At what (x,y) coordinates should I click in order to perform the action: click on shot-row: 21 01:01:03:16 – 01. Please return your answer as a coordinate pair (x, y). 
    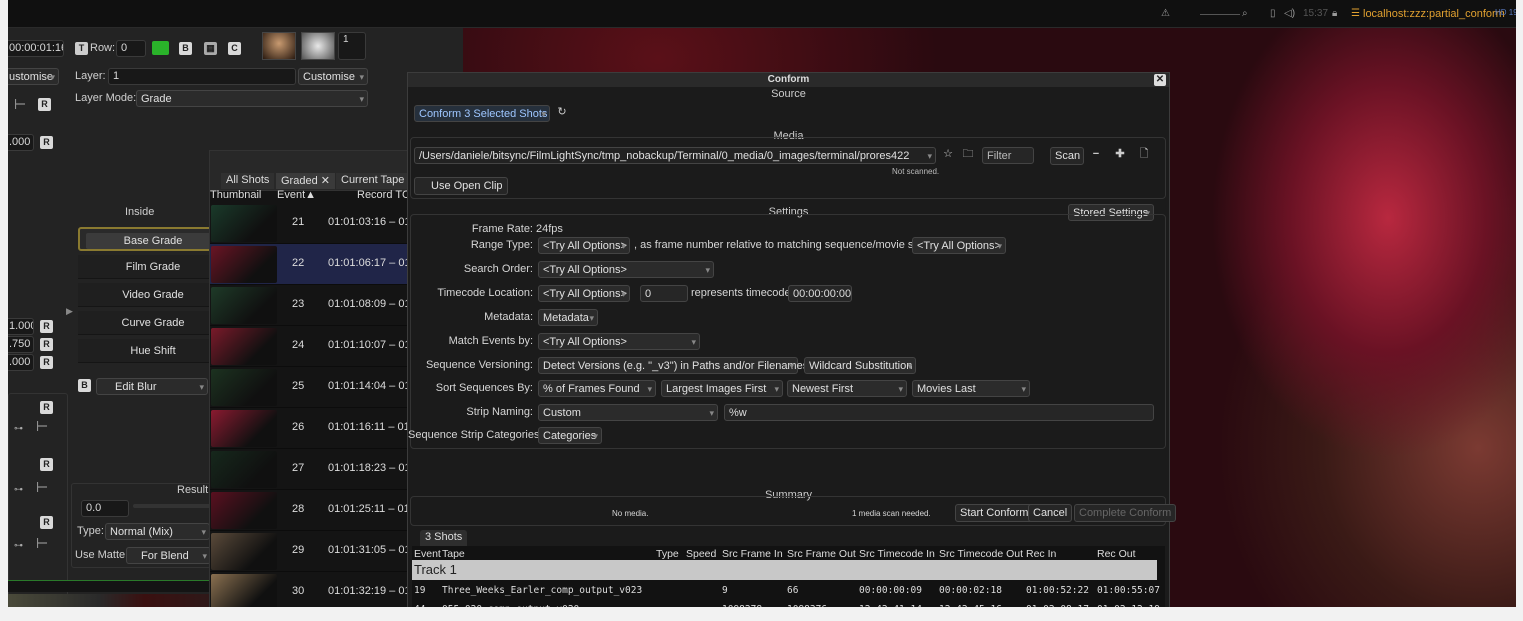
    Looking at the image, I should click on (309, 223).